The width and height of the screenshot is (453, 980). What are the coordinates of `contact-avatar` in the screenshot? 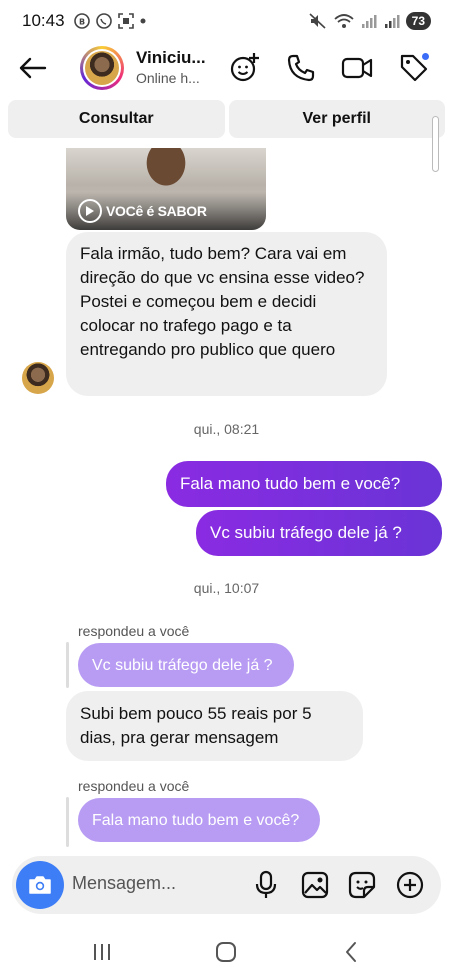 It's located at (102, 68).